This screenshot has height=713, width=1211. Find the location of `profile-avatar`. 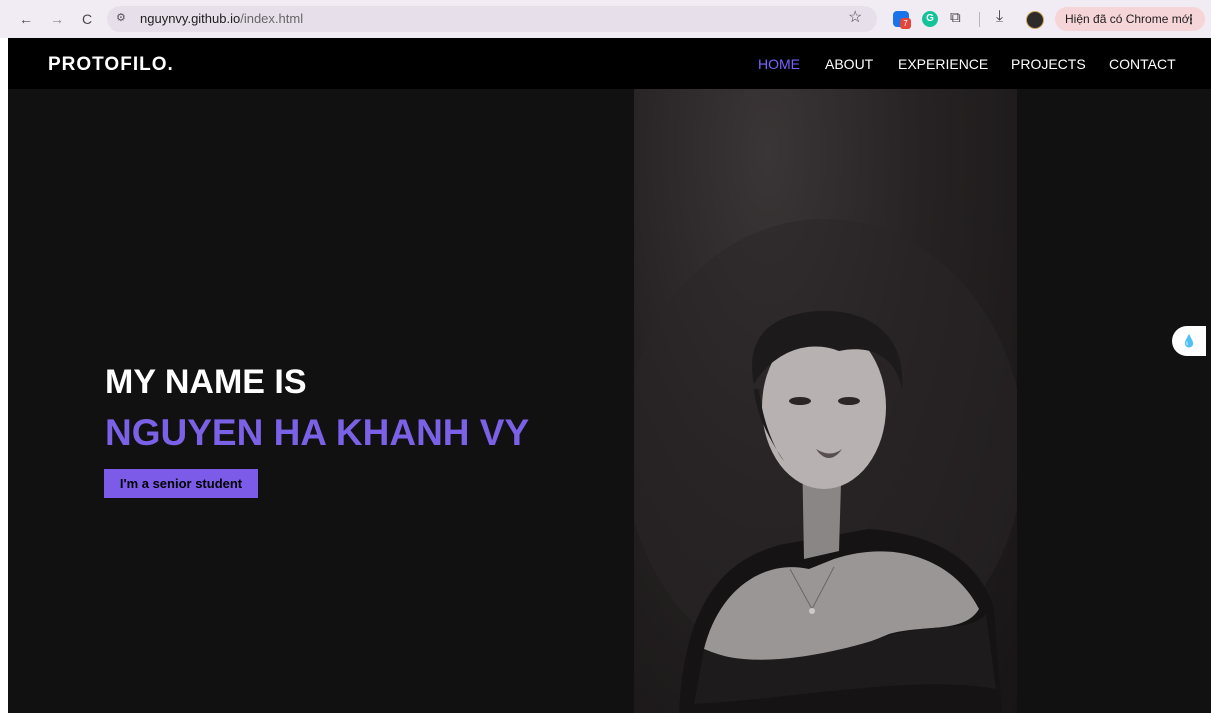

profile-avatar is located at coordinates (1035, 20).